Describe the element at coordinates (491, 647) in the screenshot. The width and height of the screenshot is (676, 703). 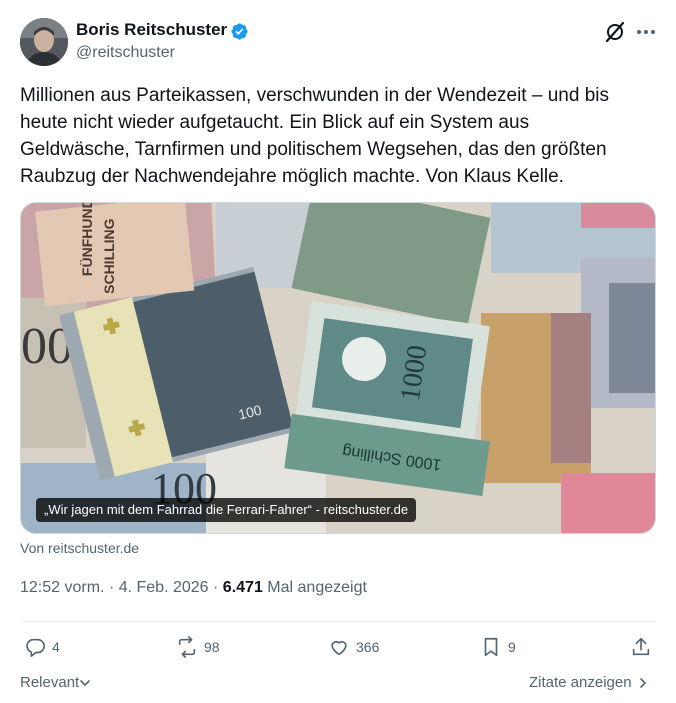
I see `bookmark-icon` at that location.